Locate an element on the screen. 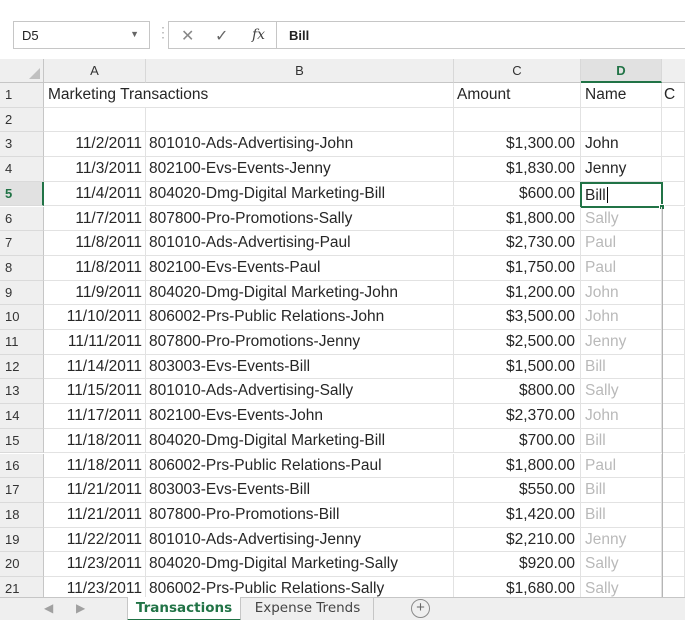 This screenshot has width=685, height=620. name-cell: John is located at coordinates (621, 145).